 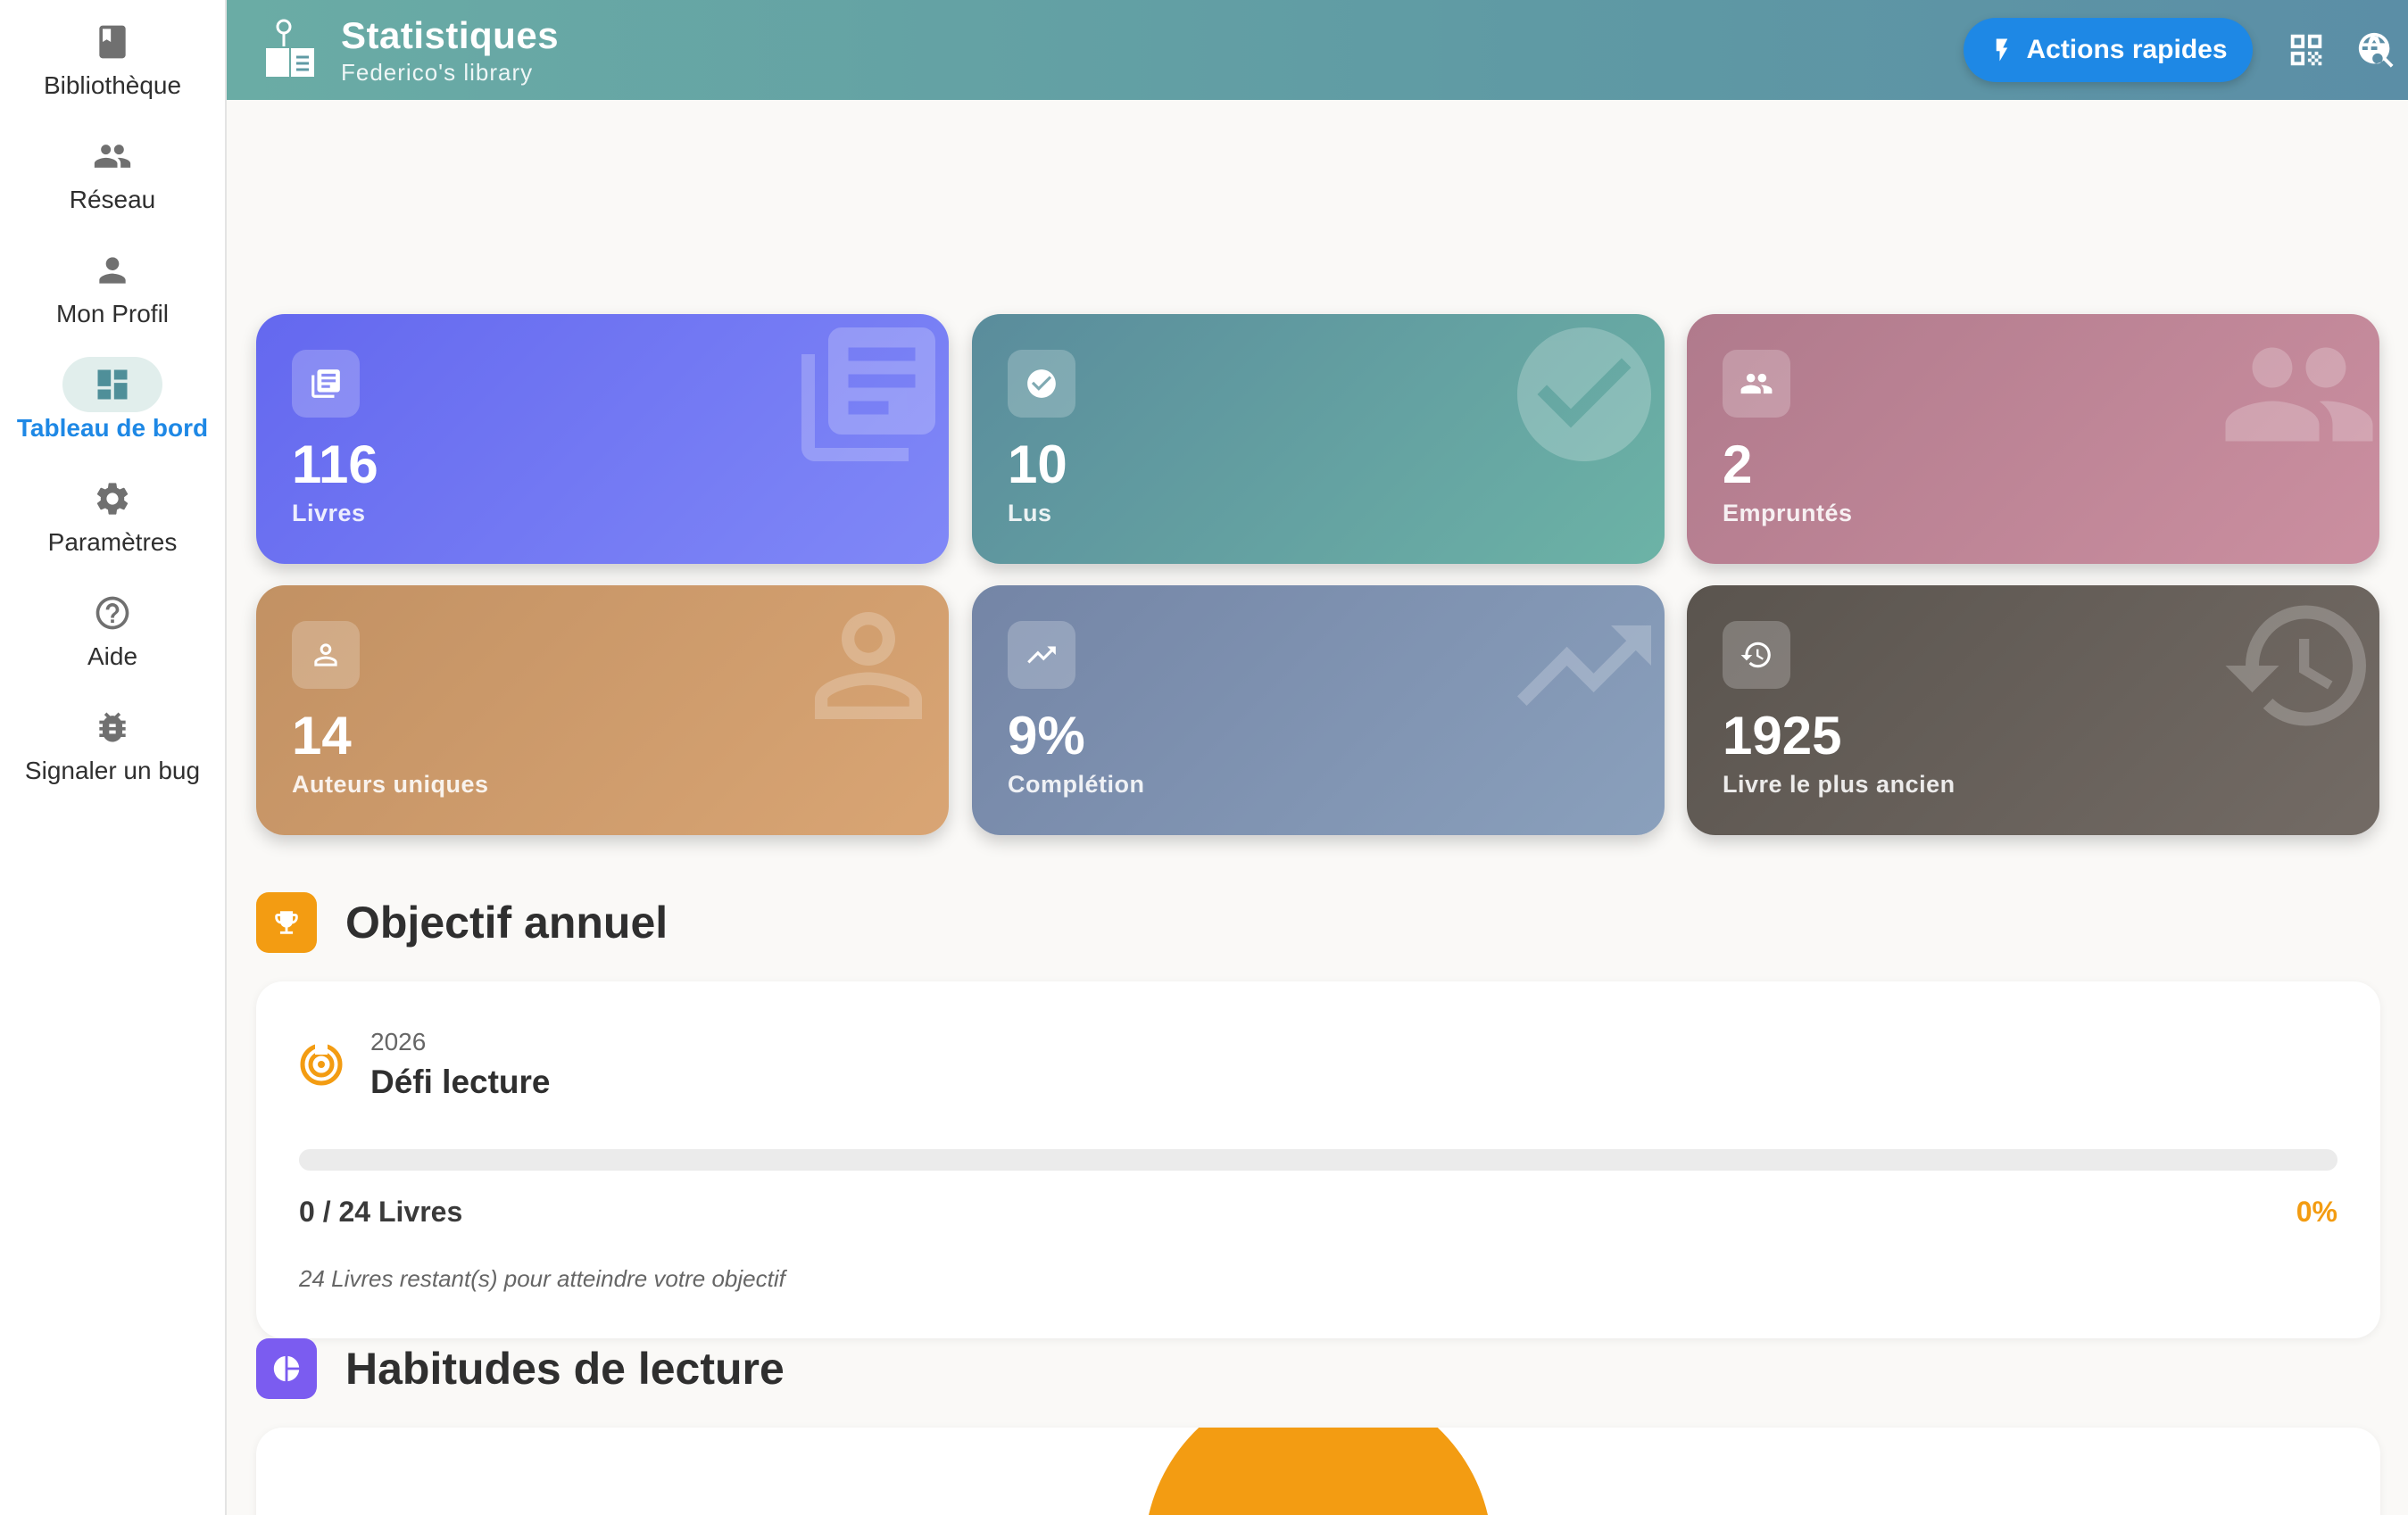 What do you see at coordinates (2033, 439) in the screenshot?
I see `stat-card-empruntes: 2 Empruntés` at bounding box center [2033, 439].